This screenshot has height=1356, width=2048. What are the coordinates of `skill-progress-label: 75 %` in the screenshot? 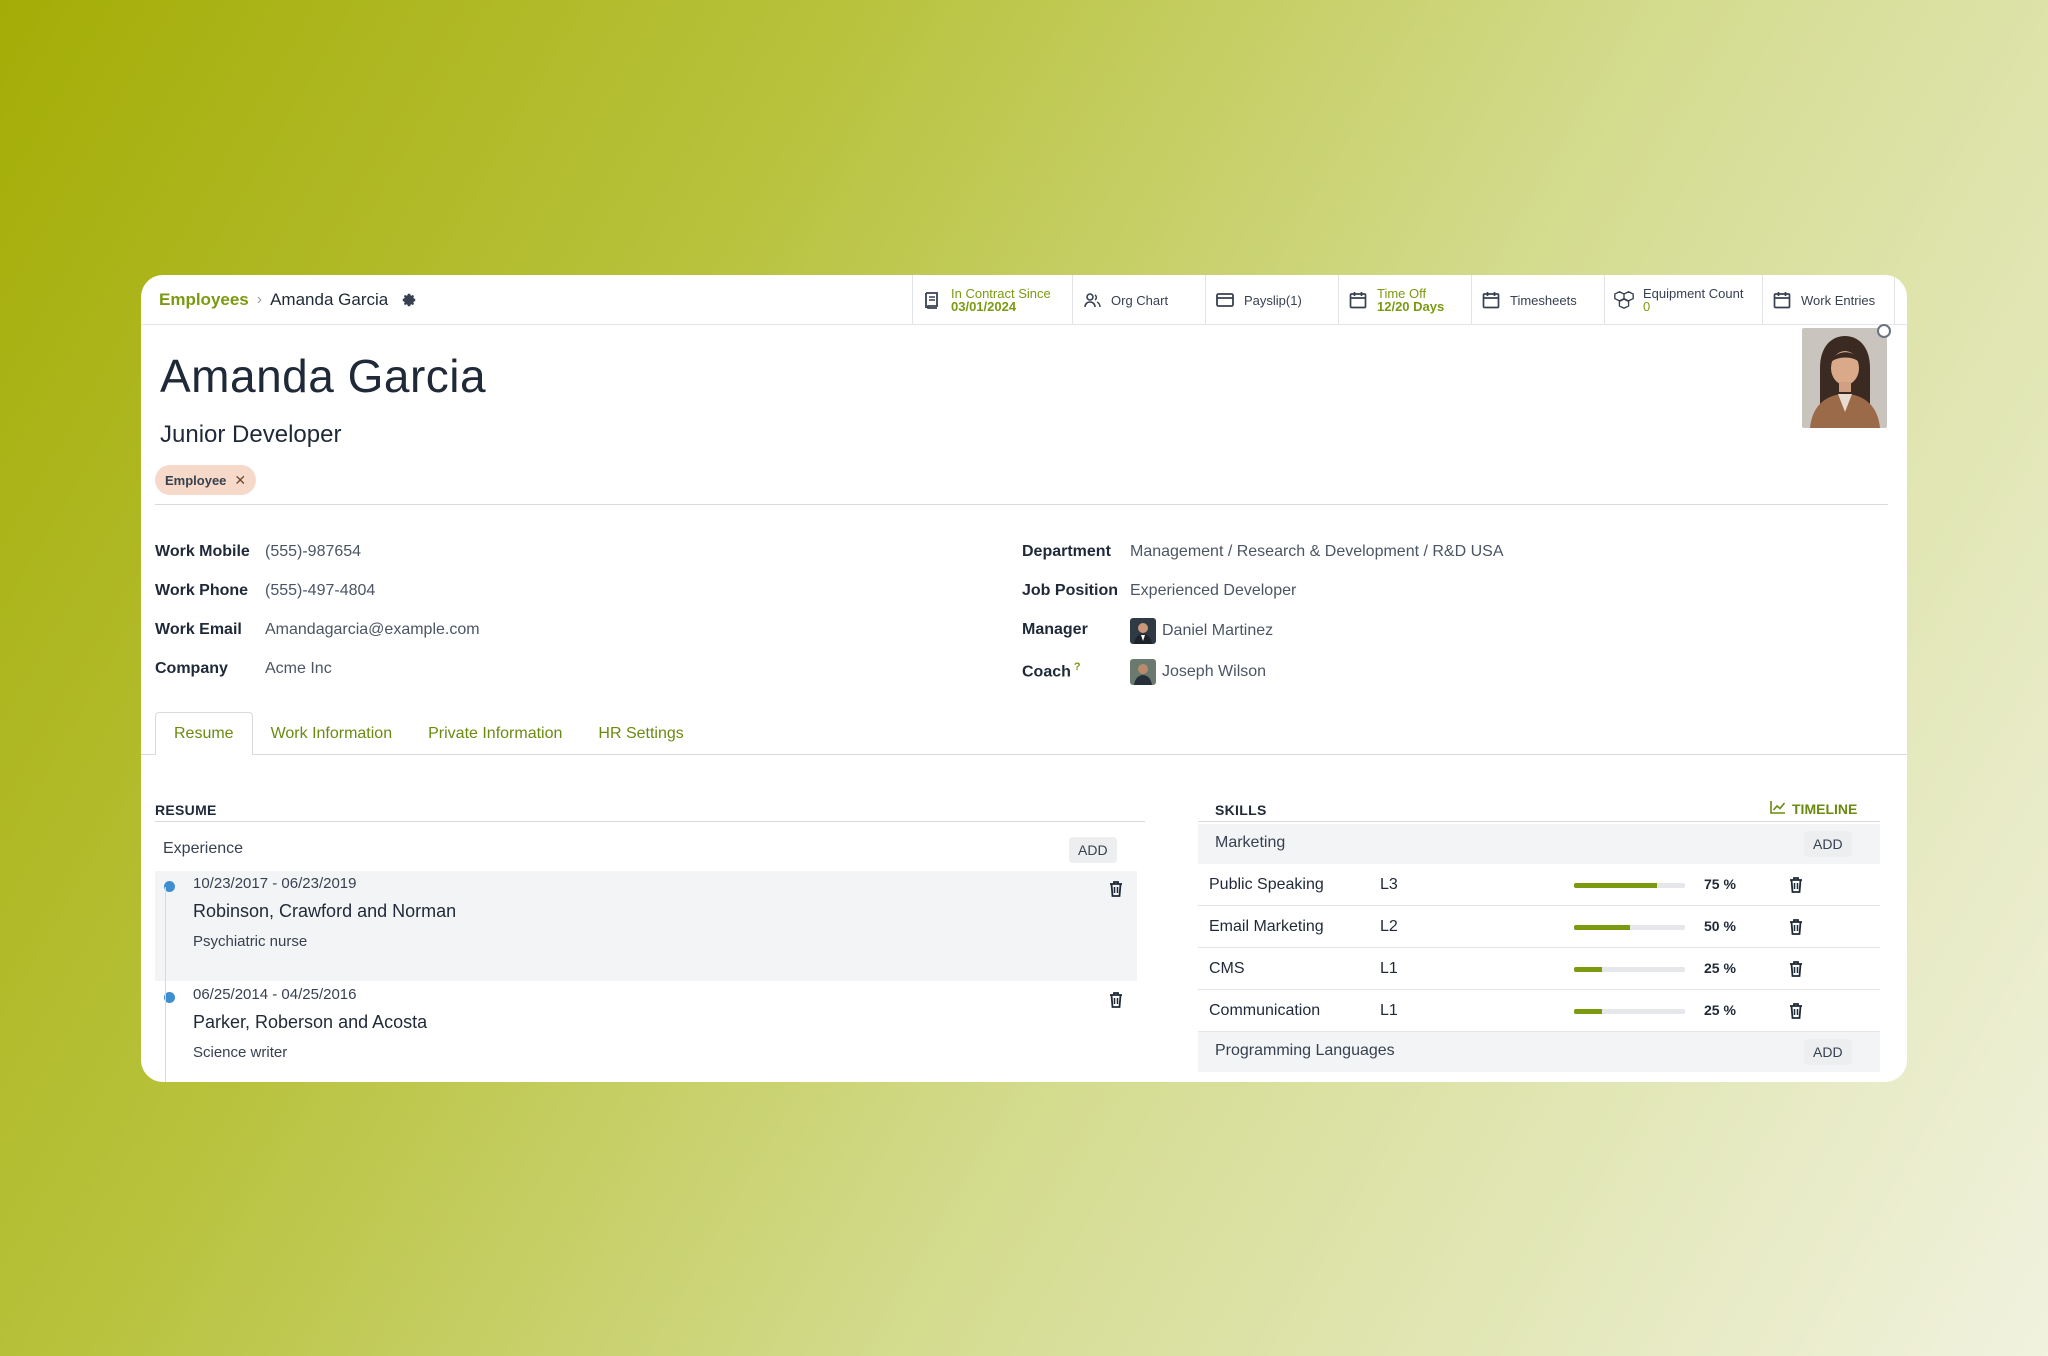 It's located at (1720, 884).